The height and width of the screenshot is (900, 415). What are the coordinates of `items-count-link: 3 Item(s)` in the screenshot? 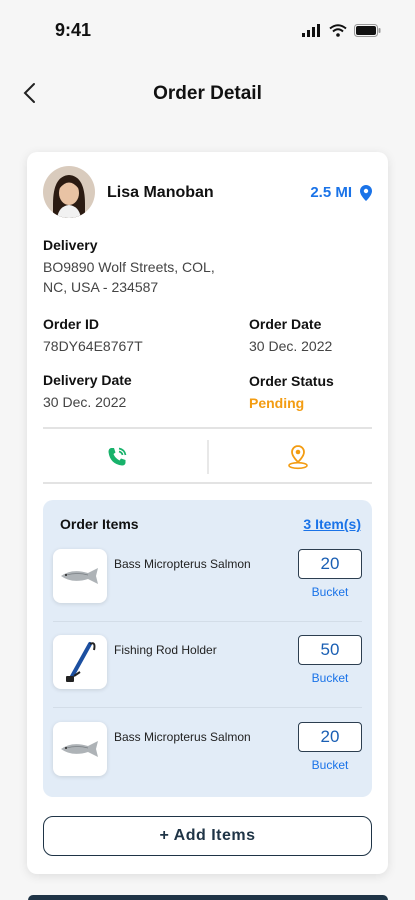 It's located at (332, 524).